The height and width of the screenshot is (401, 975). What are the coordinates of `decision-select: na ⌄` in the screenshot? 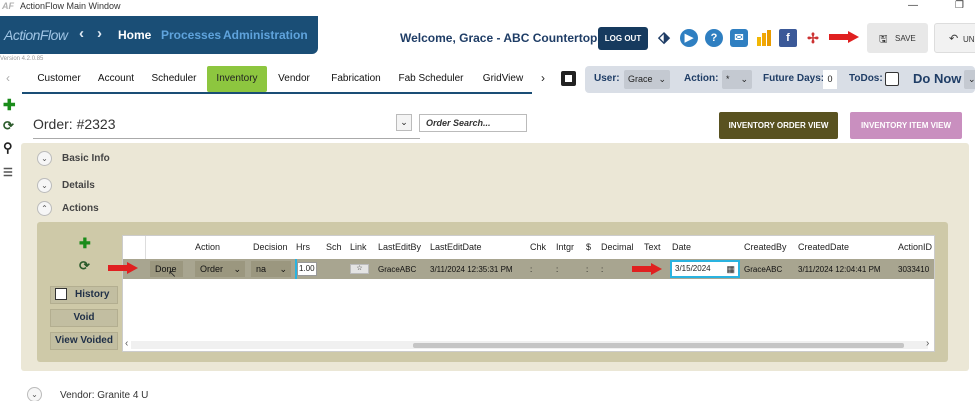 It's located at (271, 269).